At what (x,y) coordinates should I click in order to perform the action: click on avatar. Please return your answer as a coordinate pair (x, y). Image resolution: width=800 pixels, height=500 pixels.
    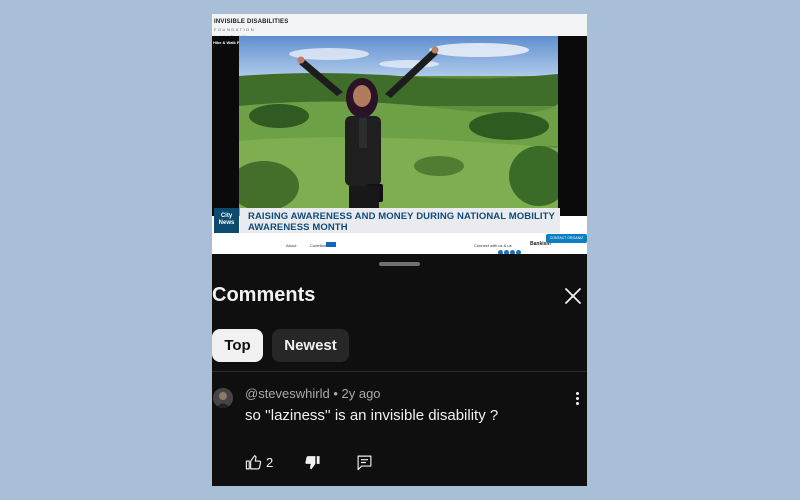
    Looking at the image, I should click on (223, 398).